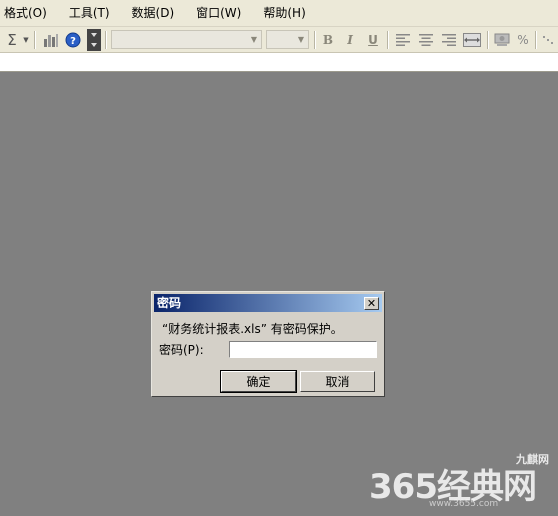  Describe the element at coordinates (89, 13) in the screenshot. I see `menu-tools: 工具(T)` at that location.